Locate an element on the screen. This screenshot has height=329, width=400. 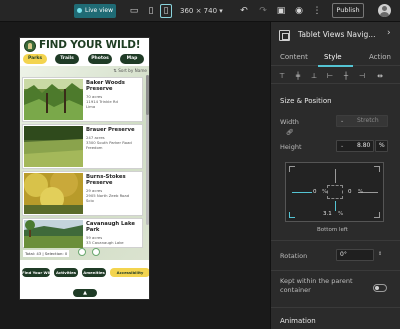
chevron-down-icon: ⌄ is located at coordinates (342, 121).